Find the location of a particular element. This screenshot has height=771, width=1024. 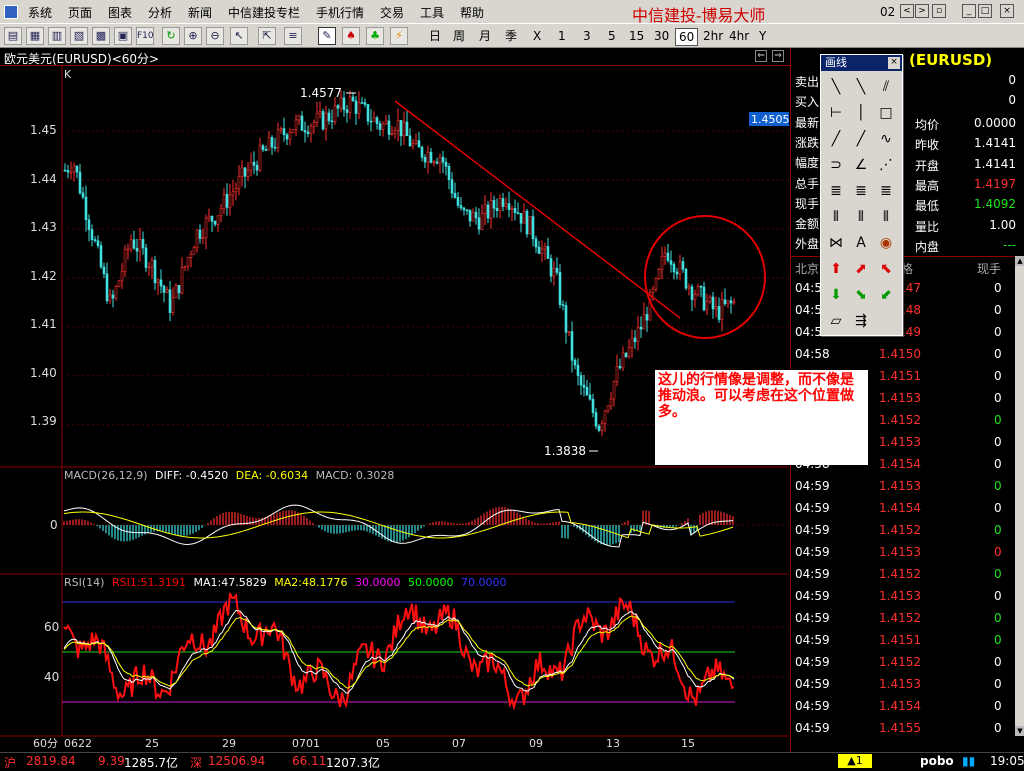

text-icon: ▧ is located at coordinates (79, 36).